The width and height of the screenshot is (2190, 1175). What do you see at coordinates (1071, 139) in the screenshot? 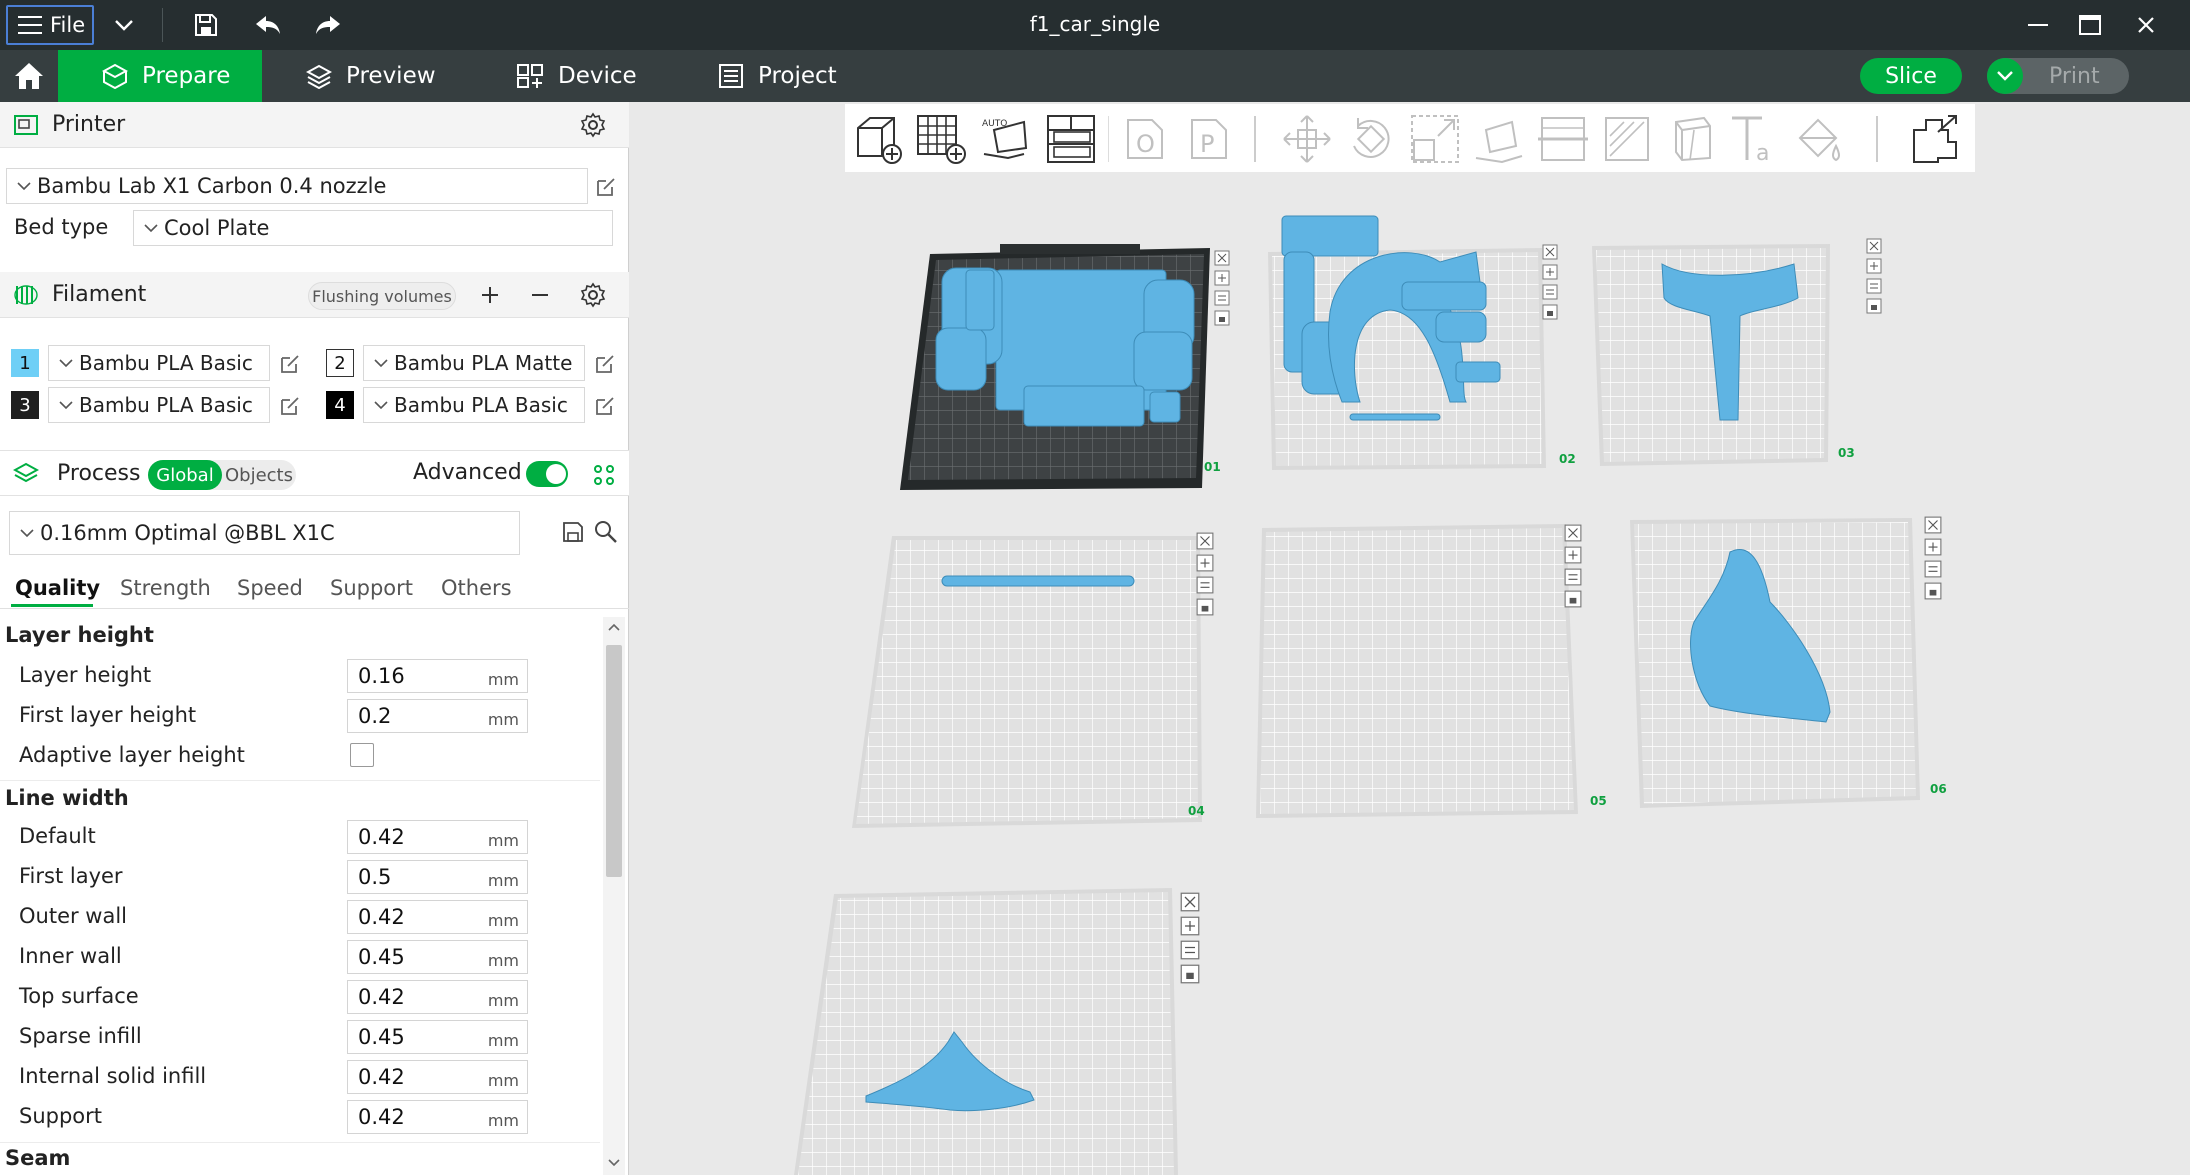
I see `plate-layout-icon` at bounding box center [1071, 139].